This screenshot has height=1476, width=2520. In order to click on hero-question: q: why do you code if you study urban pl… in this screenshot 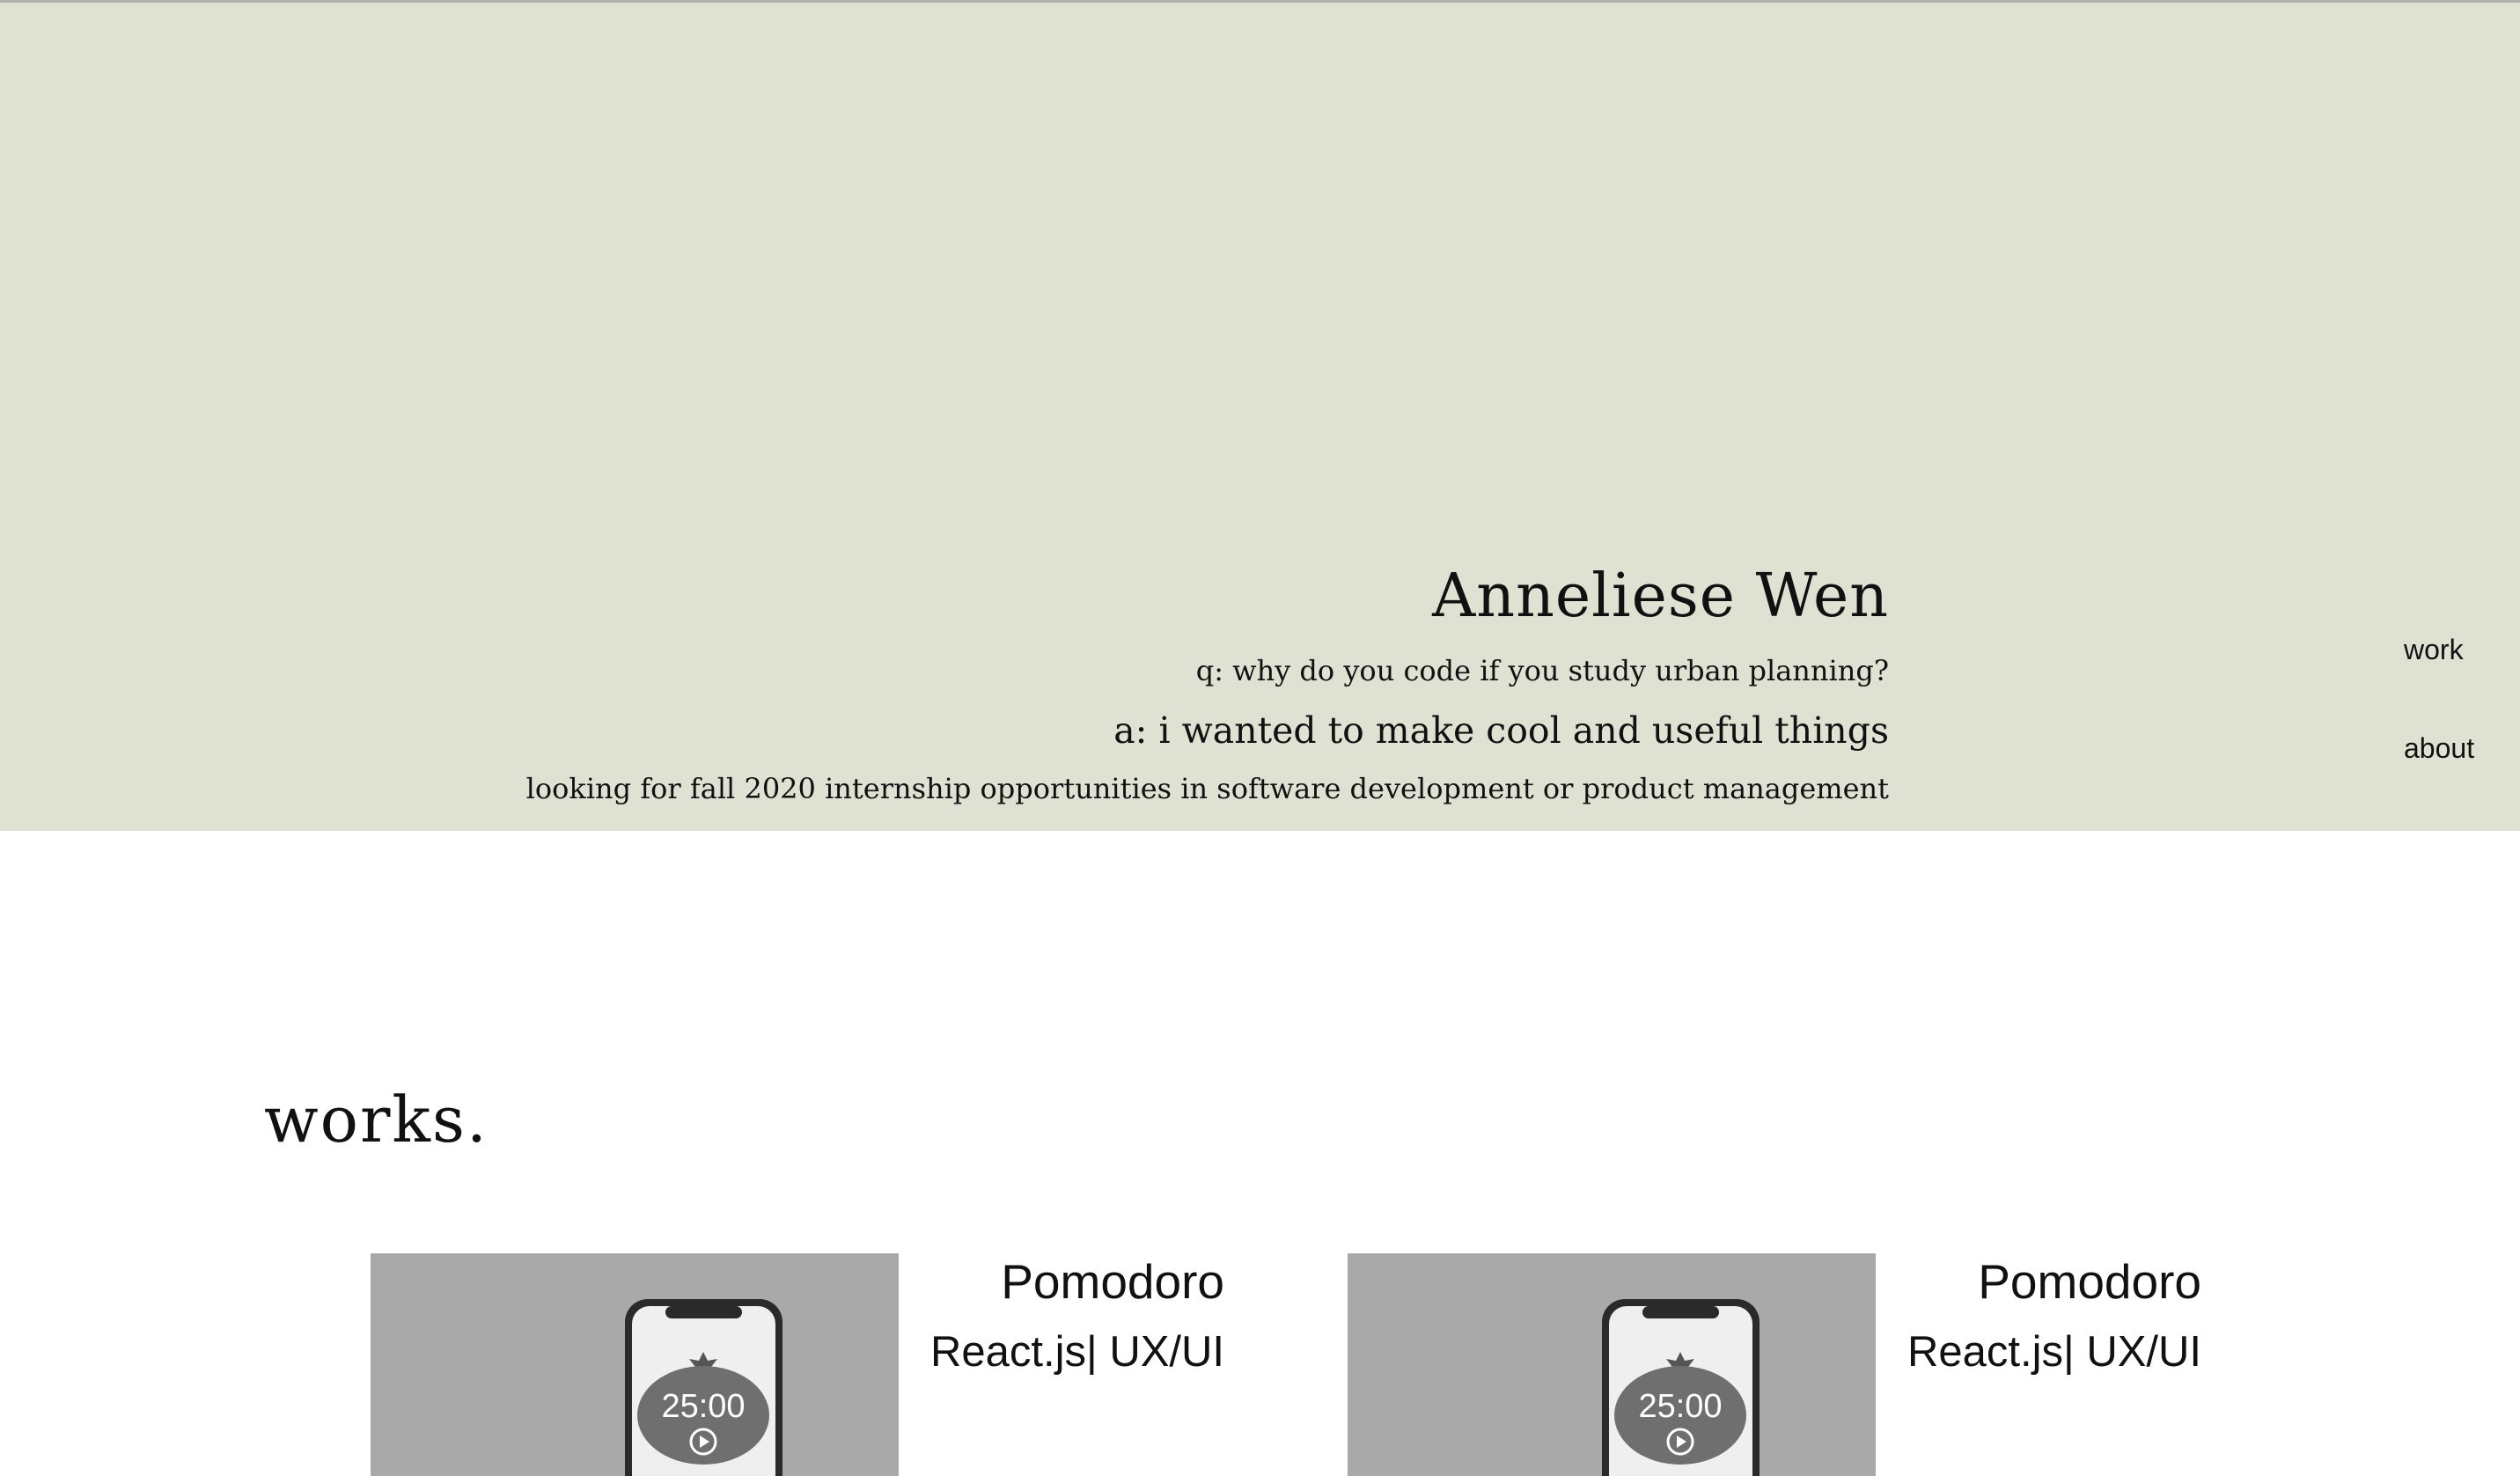, I will do `click(1542, 670)`.